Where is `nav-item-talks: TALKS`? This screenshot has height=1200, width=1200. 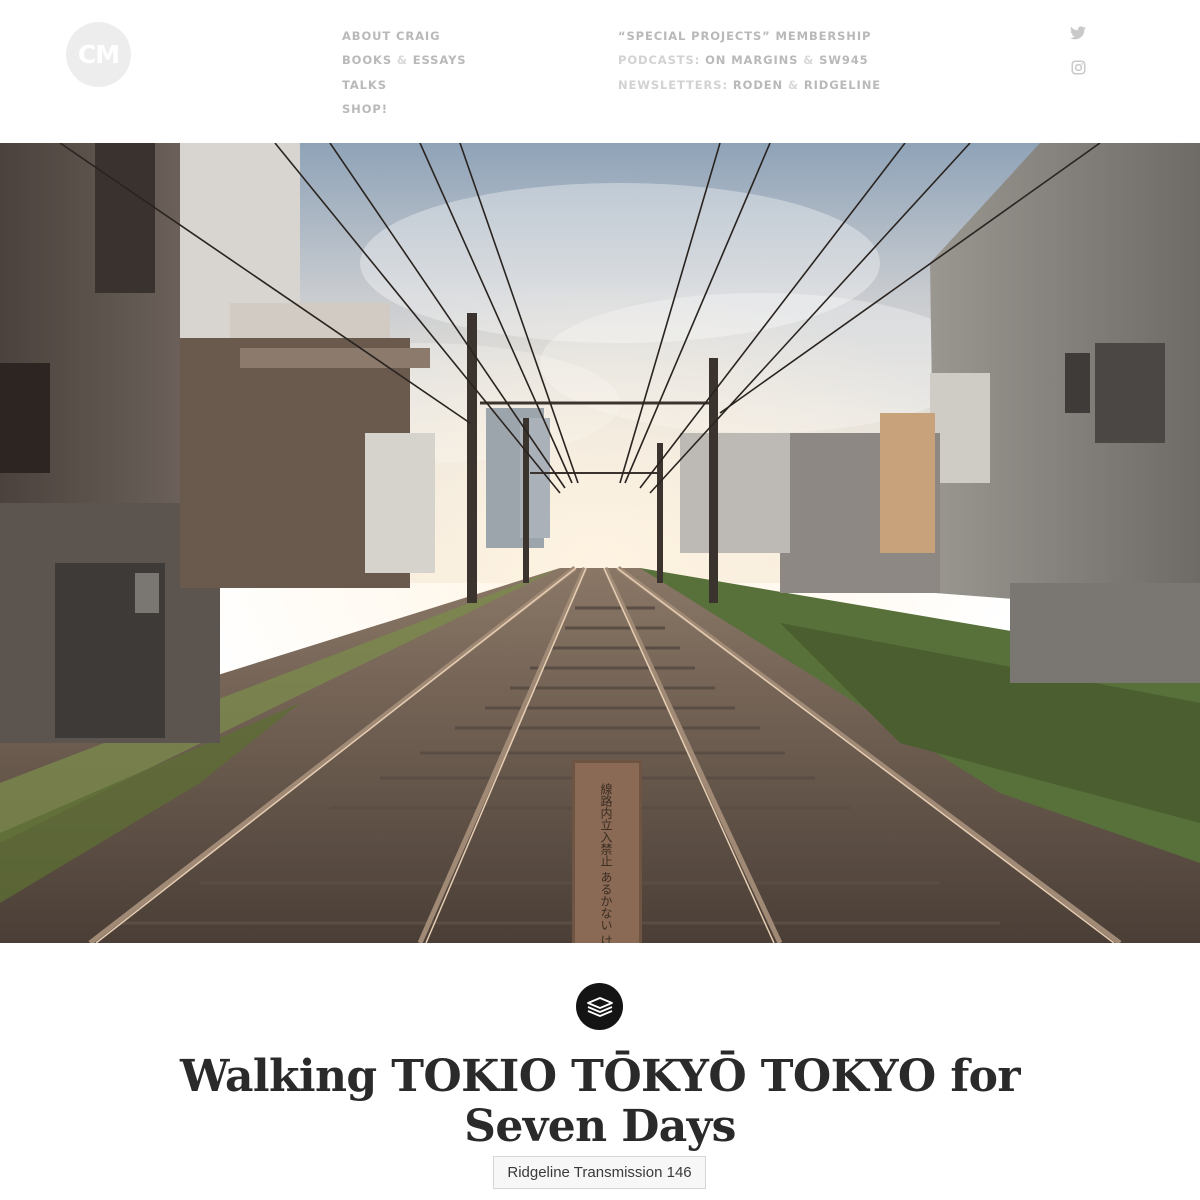 nav-item-talks: TALKS is located at coordinates (404, 85).